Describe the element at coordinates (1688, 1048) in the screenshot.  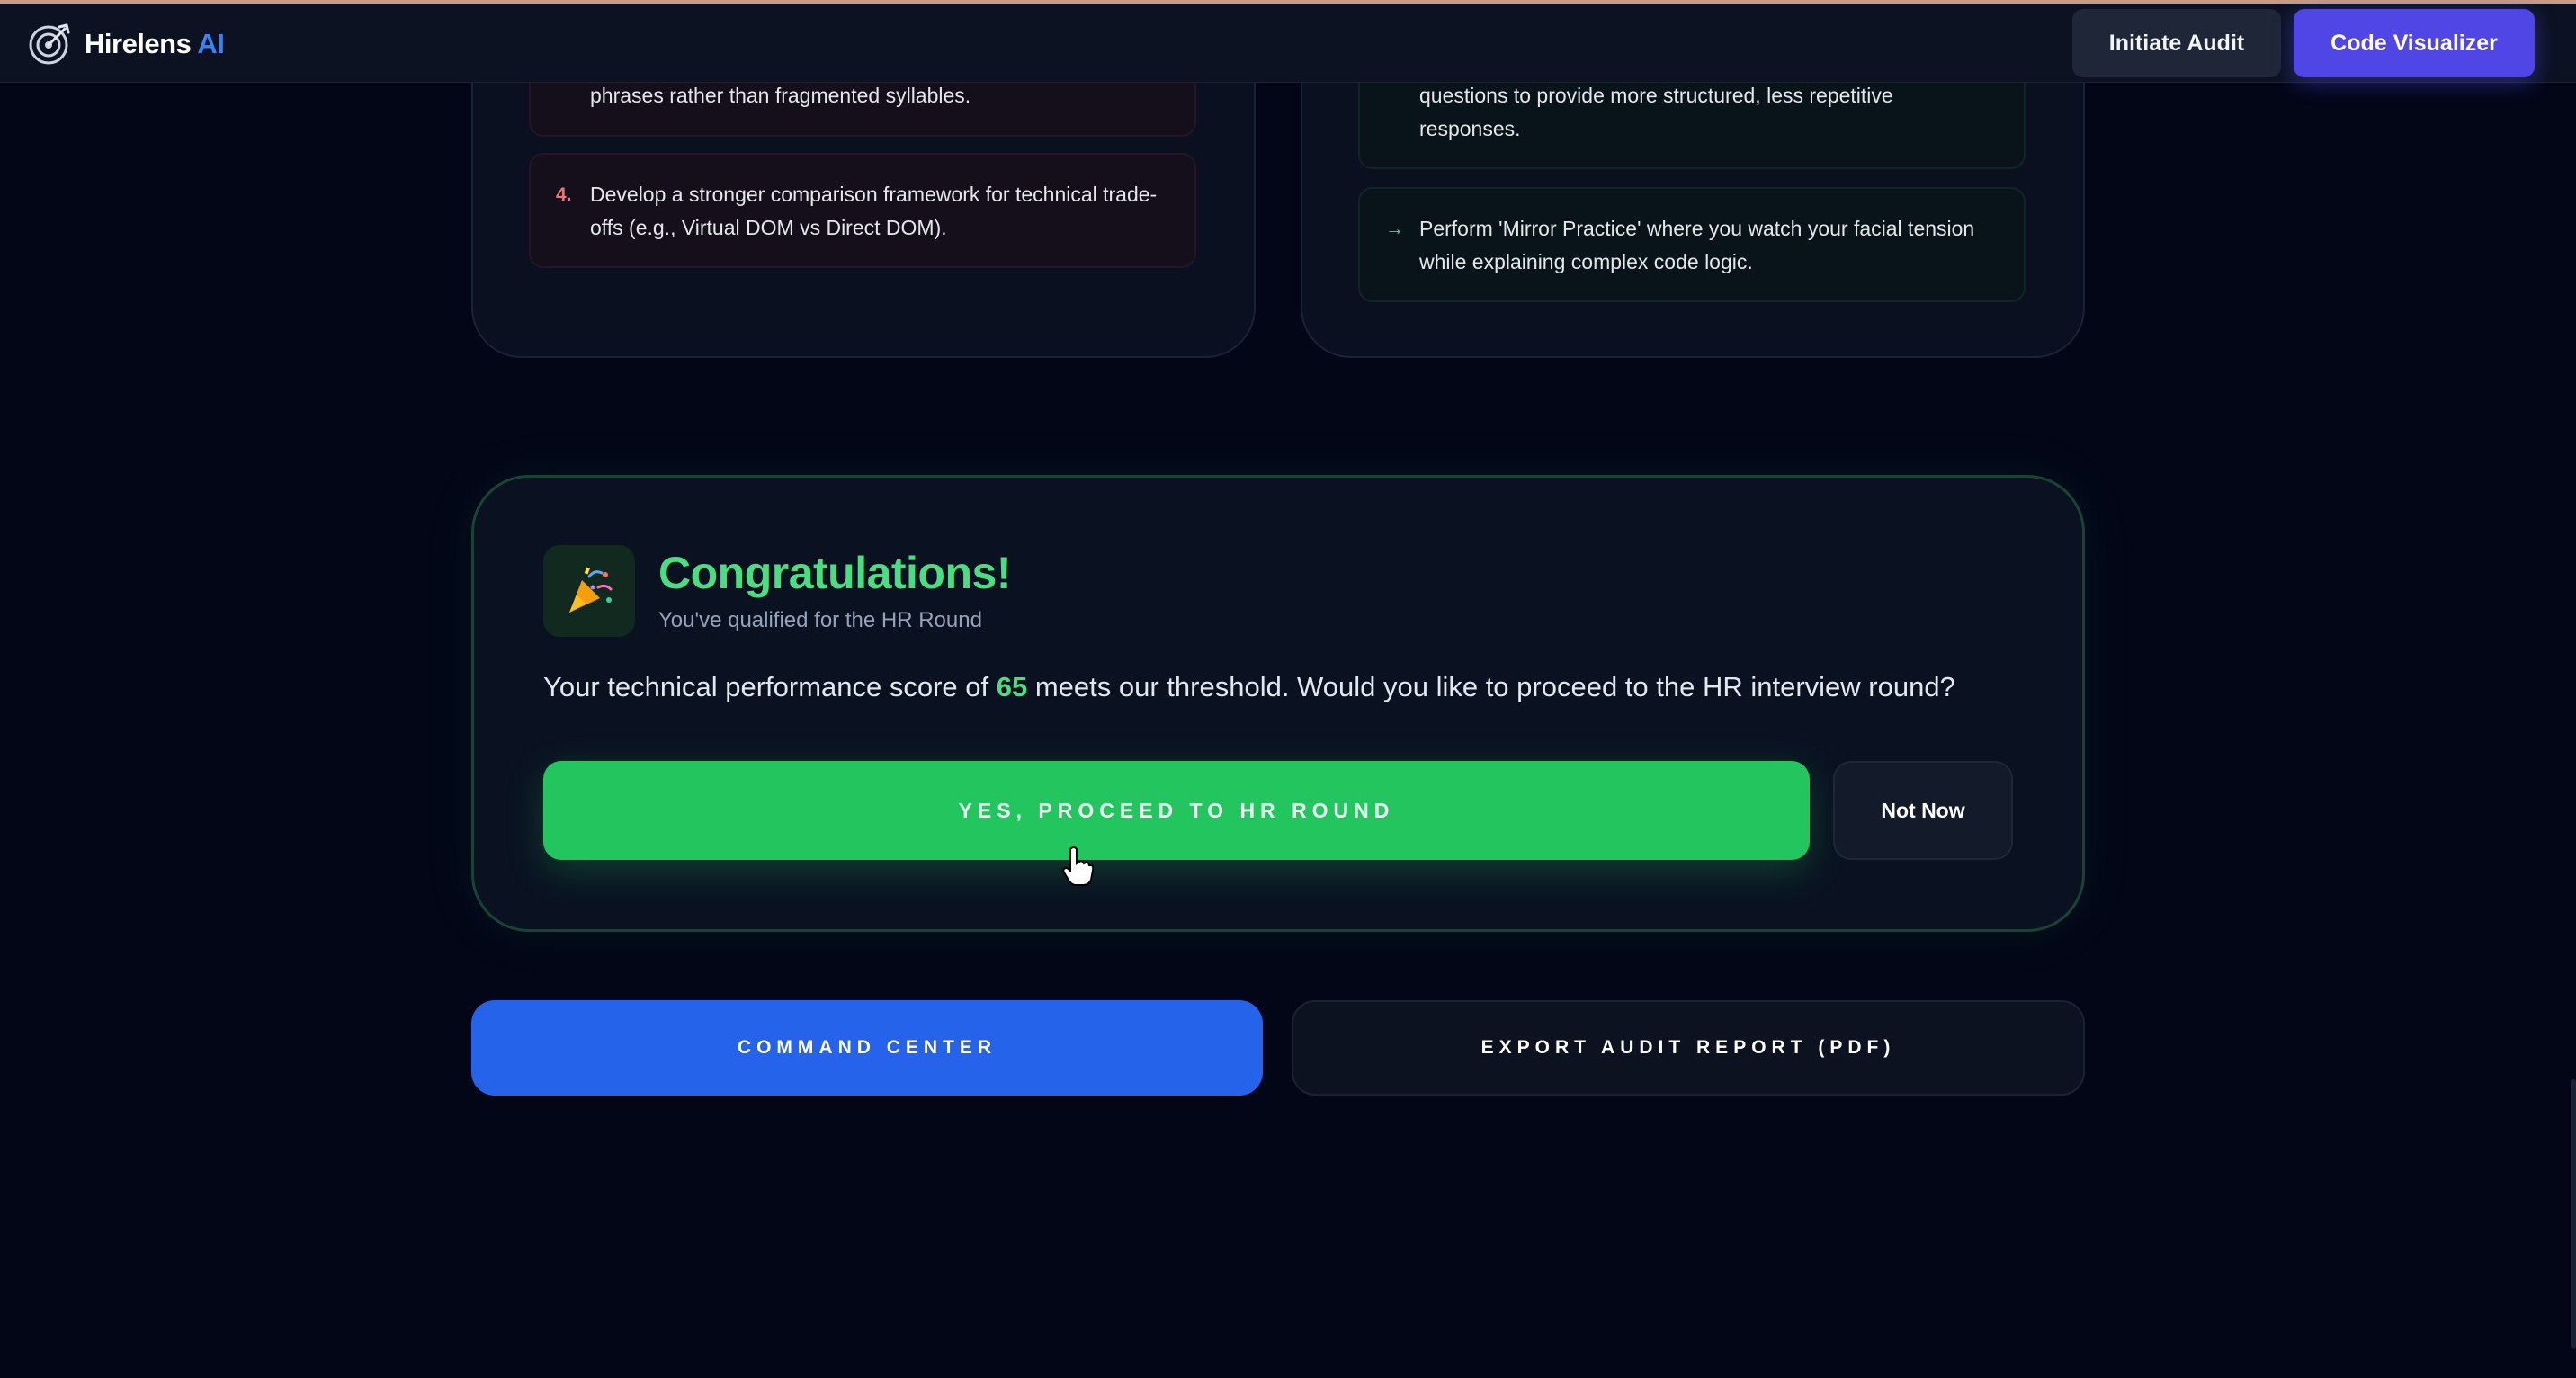
I see `export-audit-report-button: EXPORT AUDIT REPORT (PDF)` at that location.